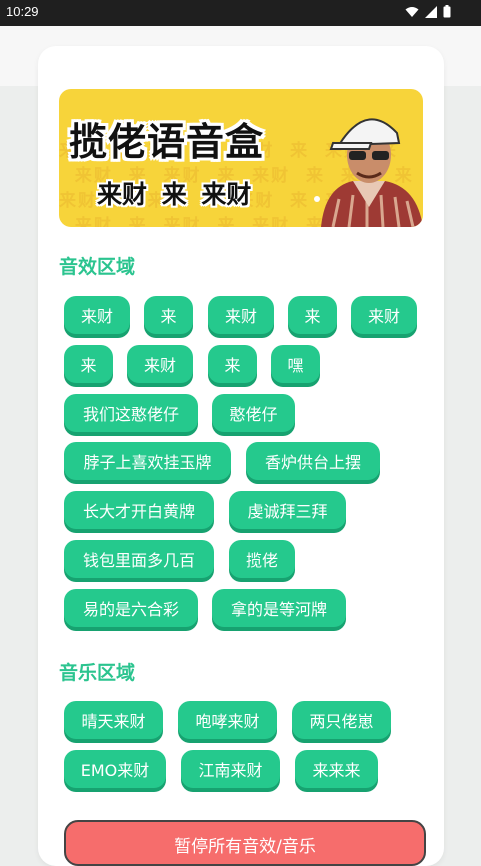 The height and width of the screenshot is (866, 481). What do you see at coordinates (227, 720) in the screenshot?
I see `music-button: 咆哮来财` at bounding box center [227, 720].